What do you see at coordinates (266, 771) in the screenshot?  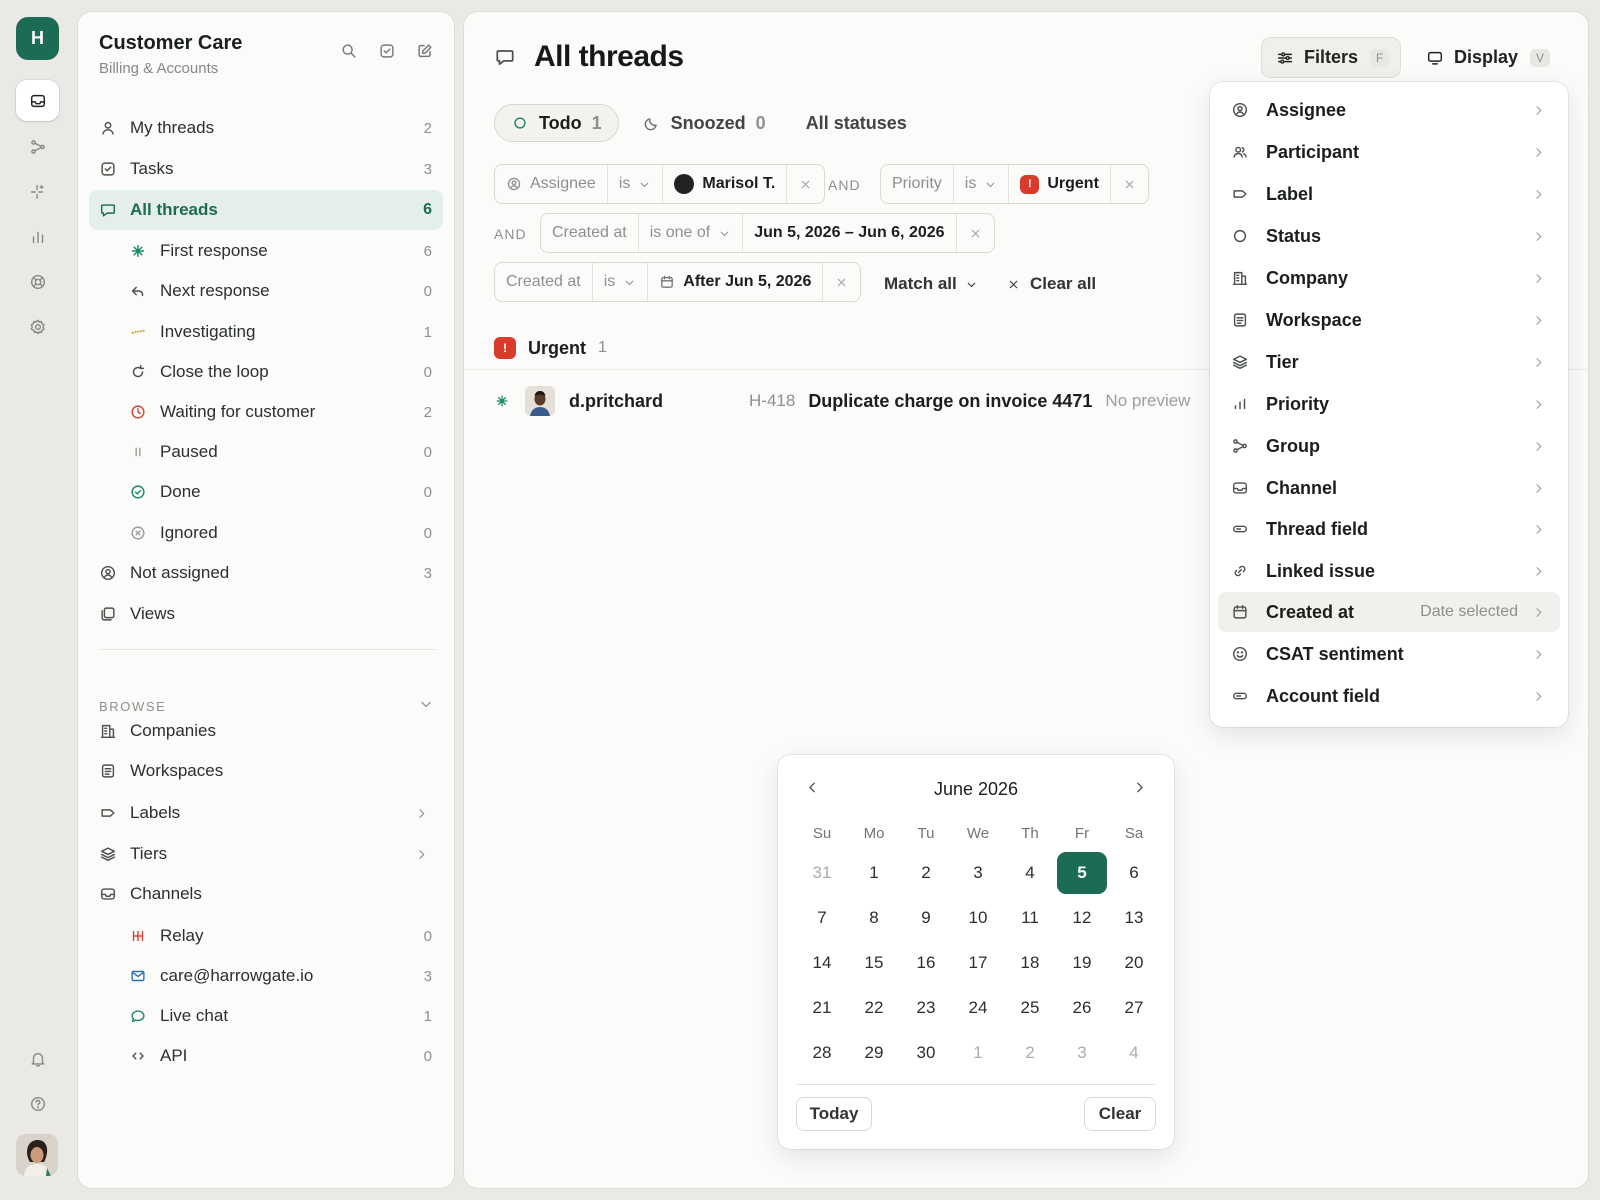 I see `nav-workspaces: Workspaces` at bounding box center [266, 771].